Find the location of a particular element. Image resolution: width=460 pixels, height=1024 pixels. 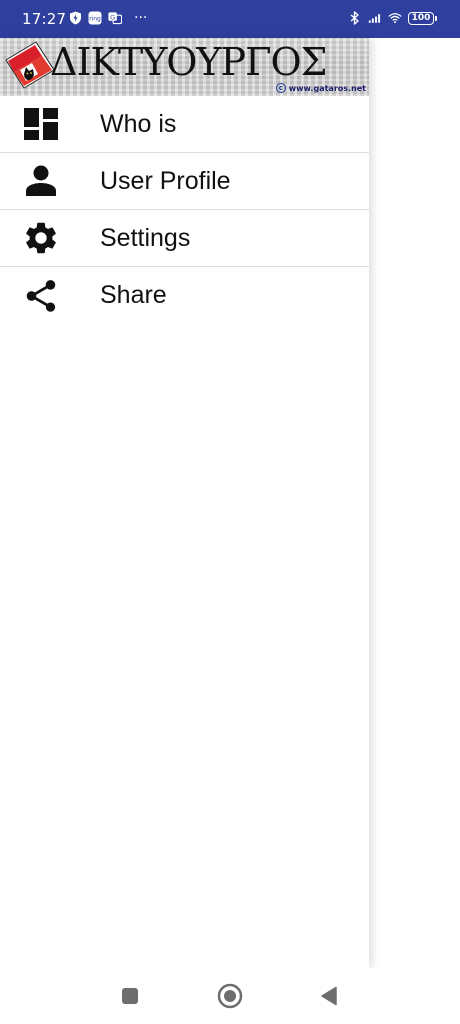

banner-credit: c www.gataros.net is located at coordinates (320, 88).